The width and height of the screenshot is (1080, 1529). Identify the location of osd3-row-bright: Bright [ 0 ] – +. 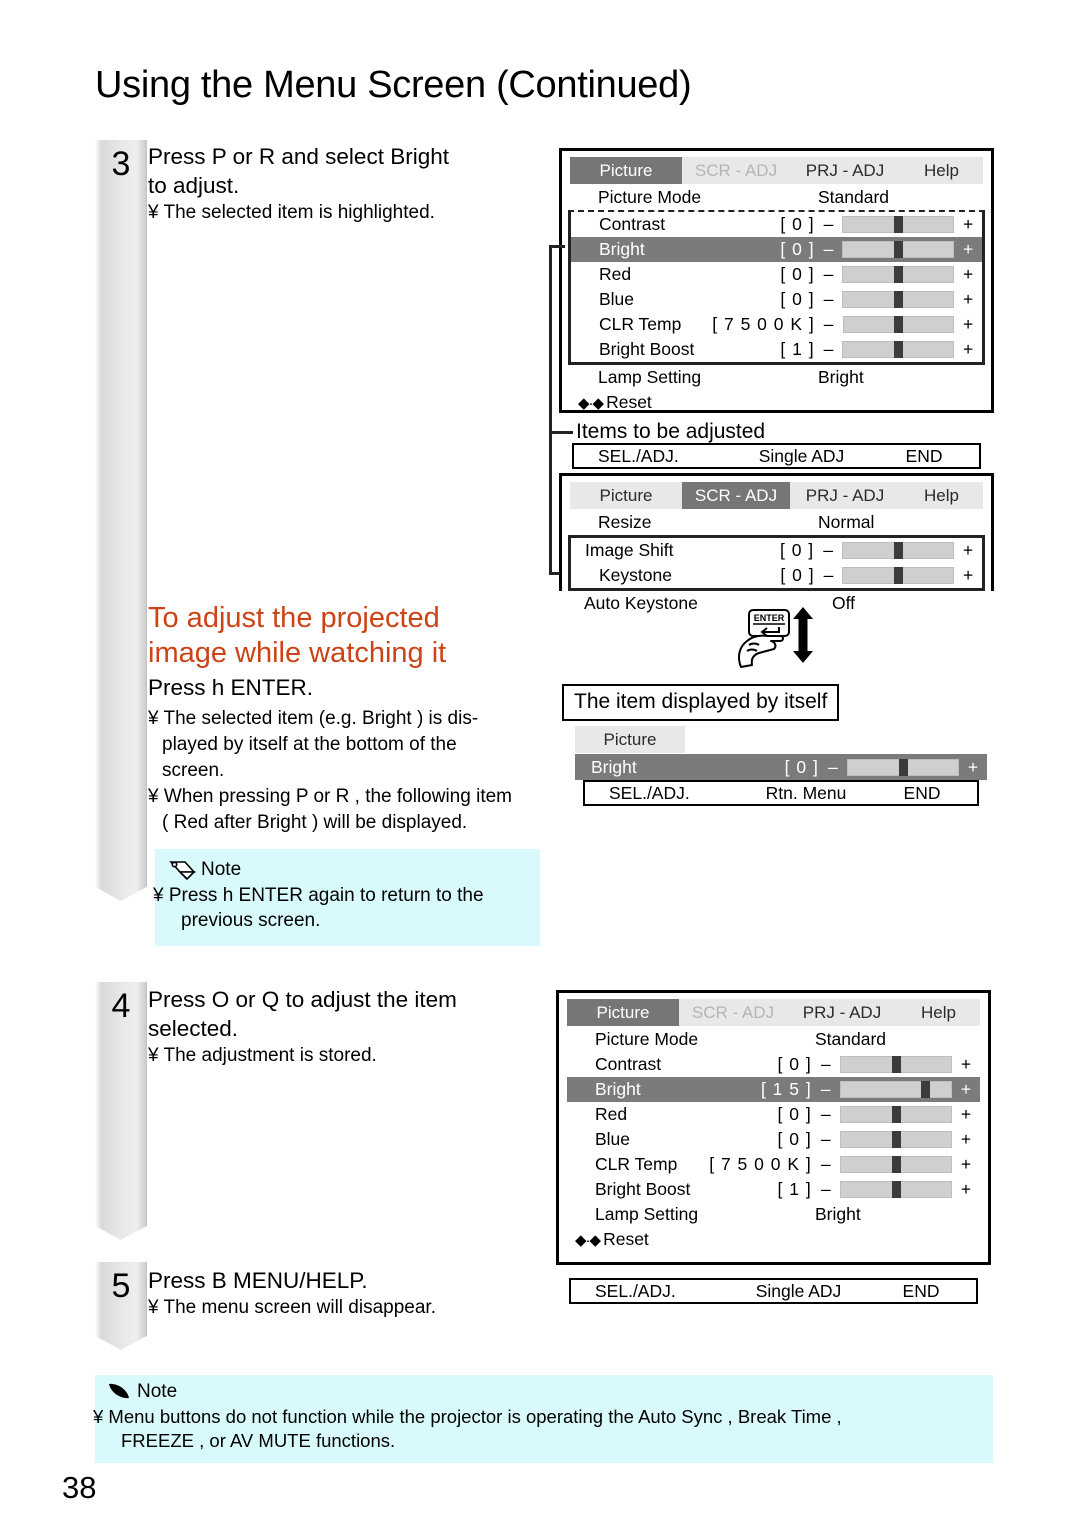
(781, 767).